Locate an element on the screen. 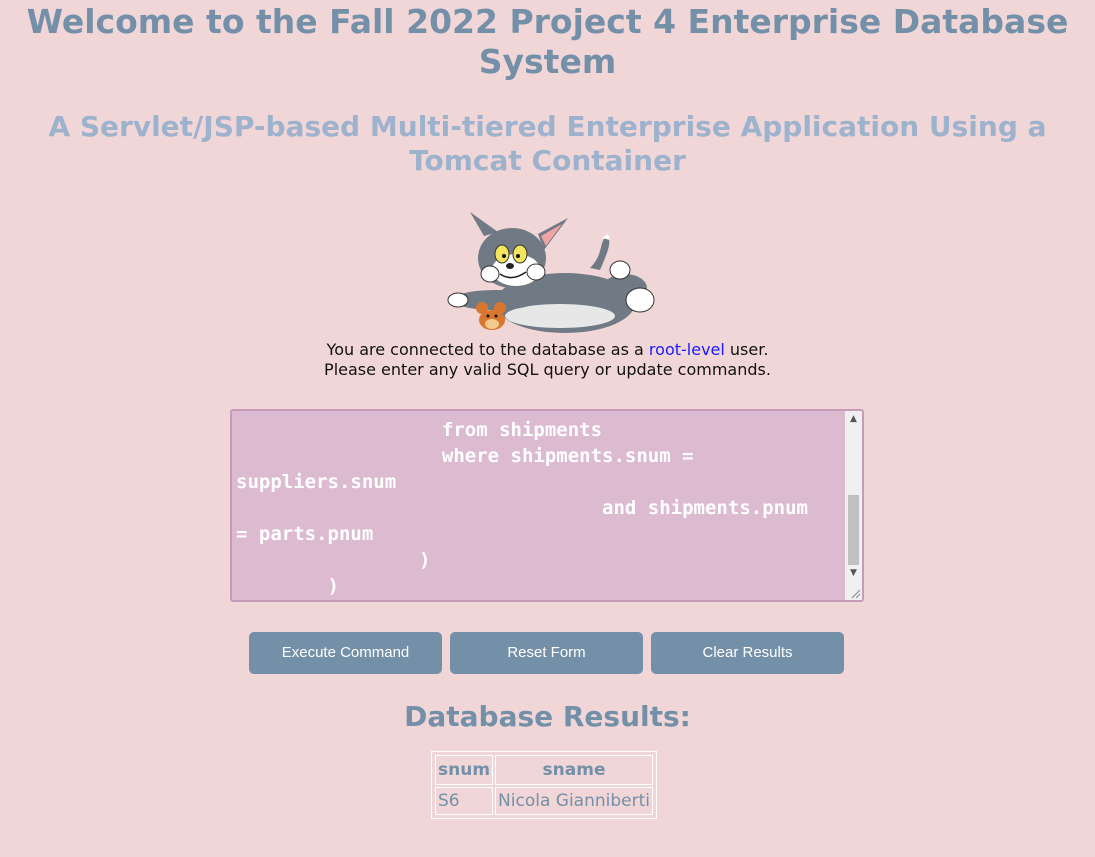 The width and height of the screenshot is (1095, 857). user-level: root-level is located at coordinates (686, 349).